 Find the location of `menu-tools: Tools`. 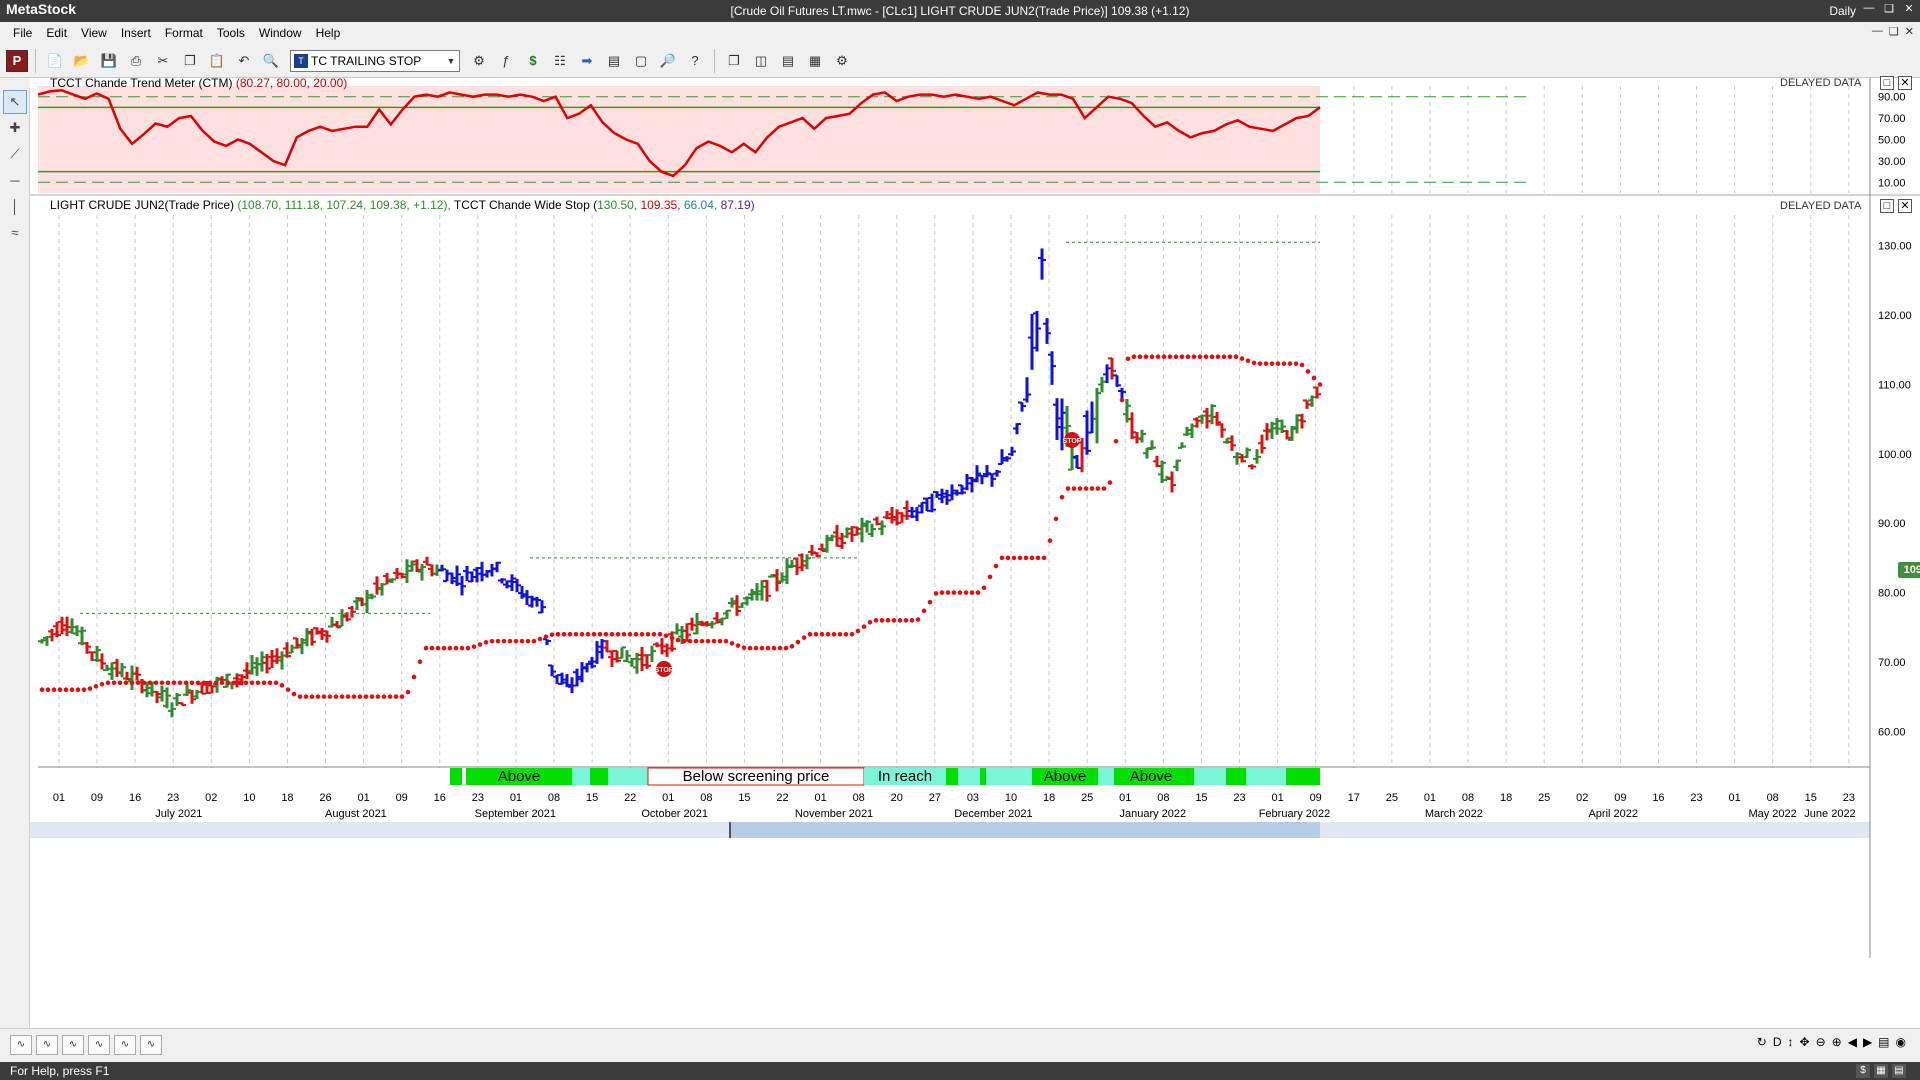

menu-tools: Tools is located at coordinates (231, 33).